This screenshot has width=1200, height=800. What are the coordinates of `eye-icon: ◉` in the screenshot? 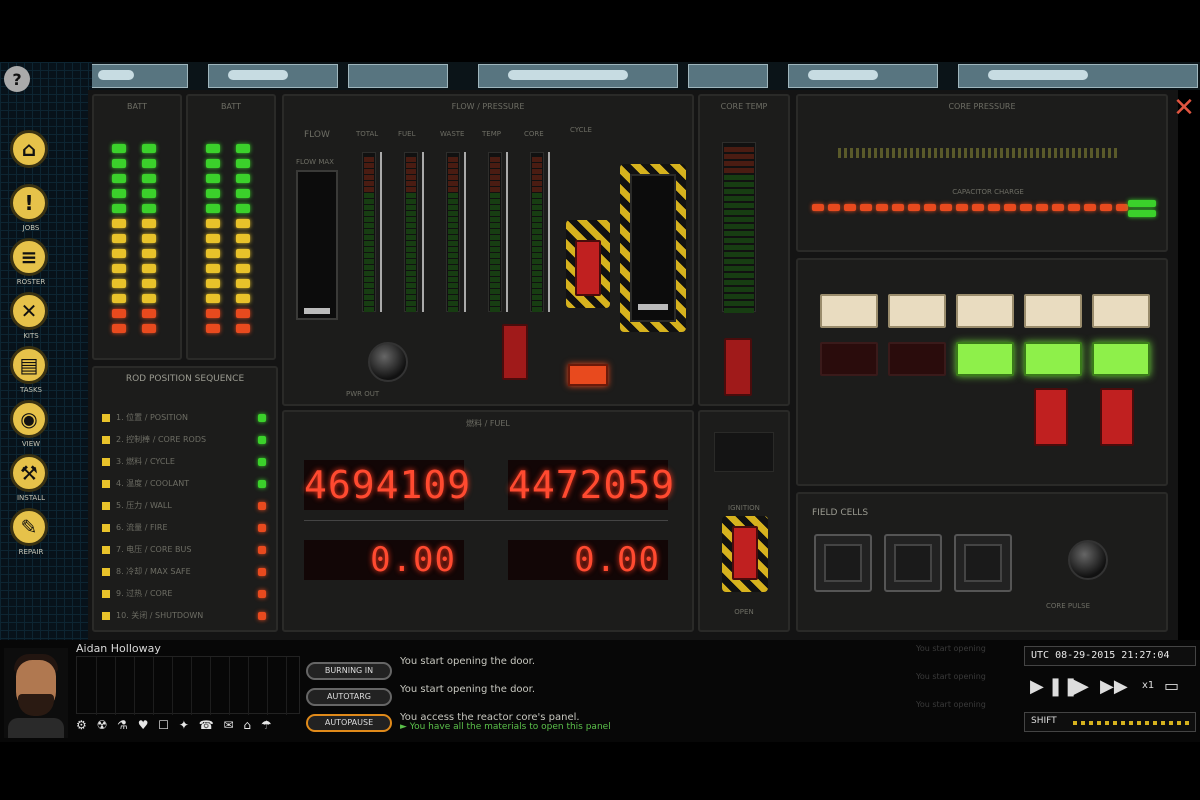 It's located at (29, 419).